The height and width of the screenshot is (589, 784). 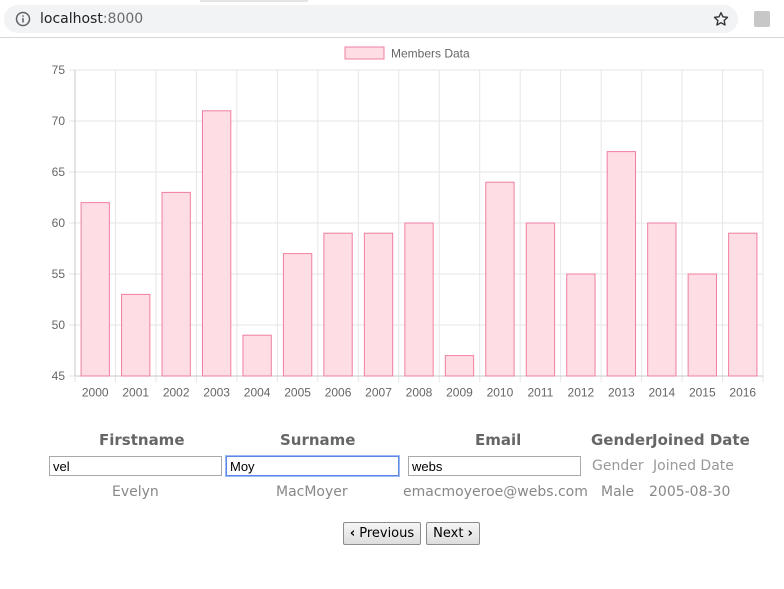 What do you see at coordinates (693, 466) in the screenshot?
I see `joined-date-filter-input: Joined Date` at bounding box center [693, 466].